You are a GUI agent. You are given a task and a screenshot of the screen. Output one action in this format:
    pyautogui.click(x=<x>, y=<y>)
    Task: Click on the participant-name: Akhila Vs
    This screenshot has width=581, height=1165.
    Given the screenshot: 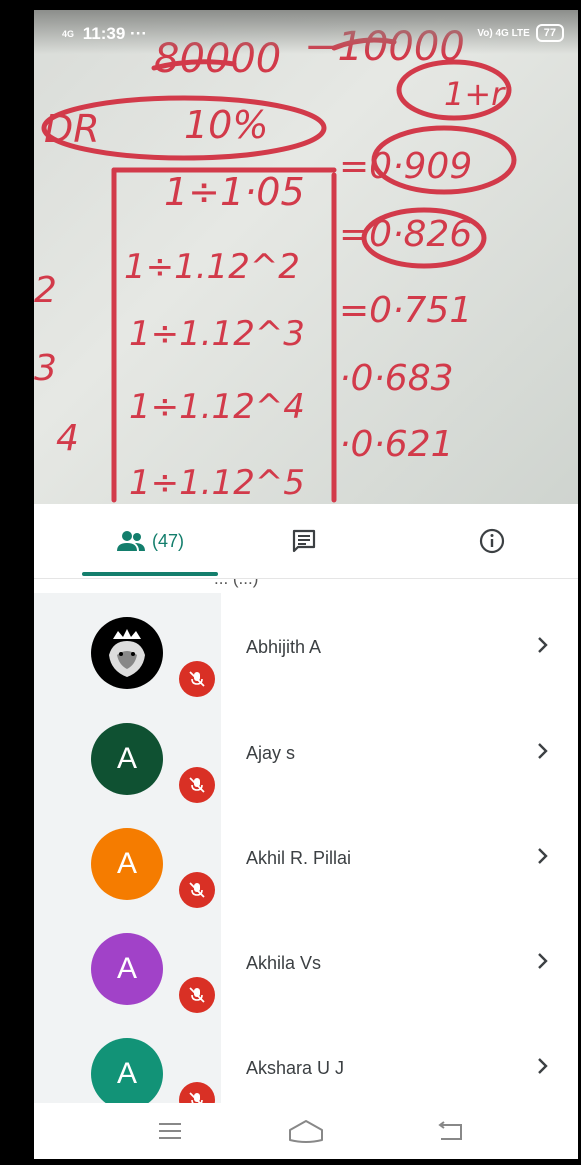 What is the action you would take?
    pyautogui.click(x=284, y=963)
    